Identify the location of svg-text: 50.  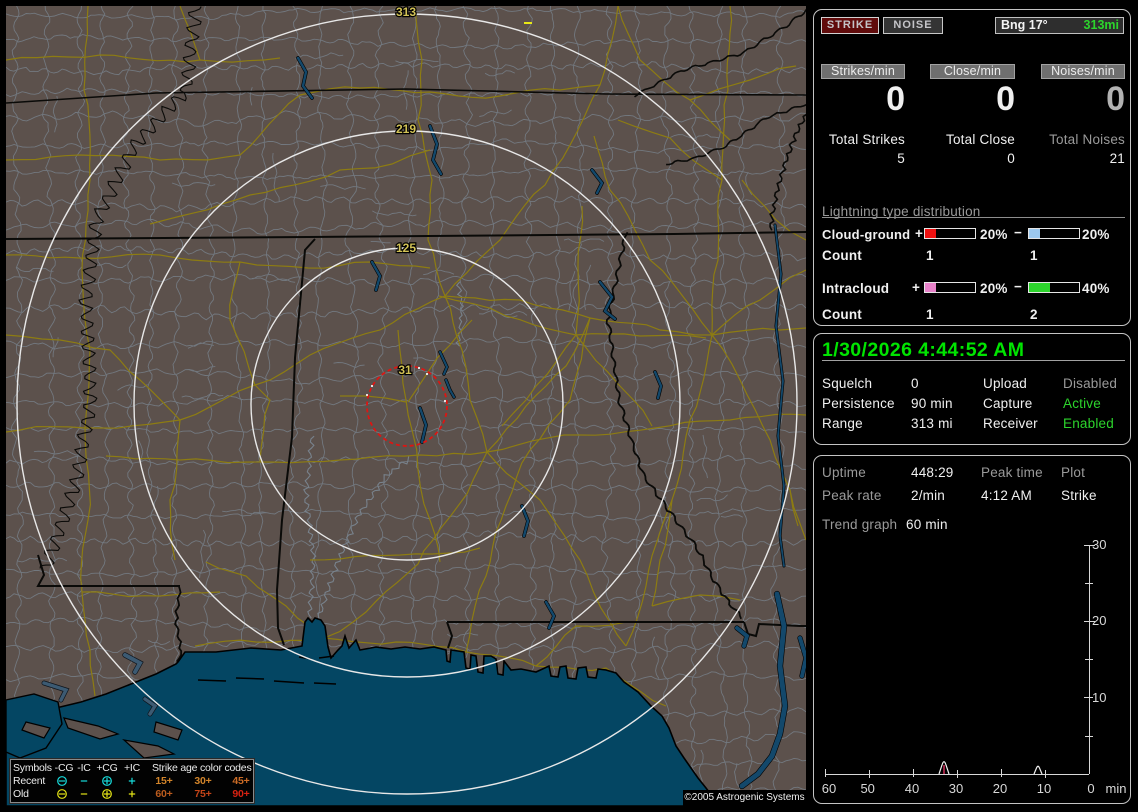
(867, 788).